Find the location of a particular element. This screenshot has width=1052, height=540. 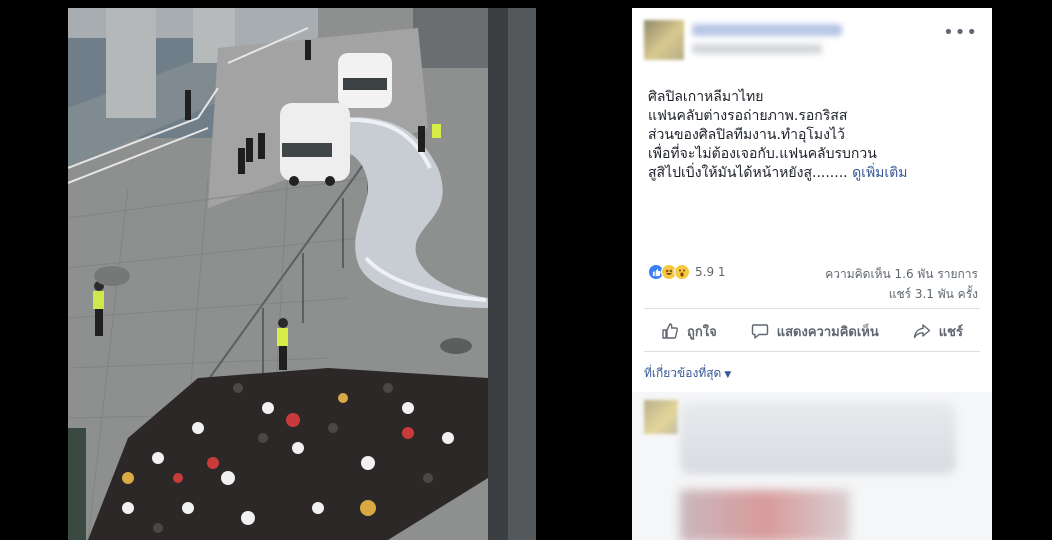

reaction-count: 5.9 1 is located at coordinates (710, 272).